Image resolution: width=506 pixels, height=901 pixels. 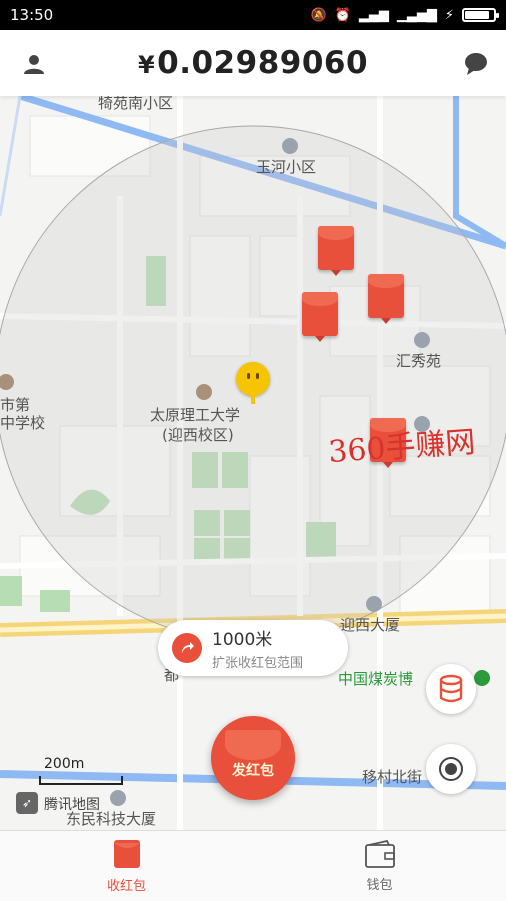 I want to click on tab-wallet: 钱包, so click(x=379, y=866).